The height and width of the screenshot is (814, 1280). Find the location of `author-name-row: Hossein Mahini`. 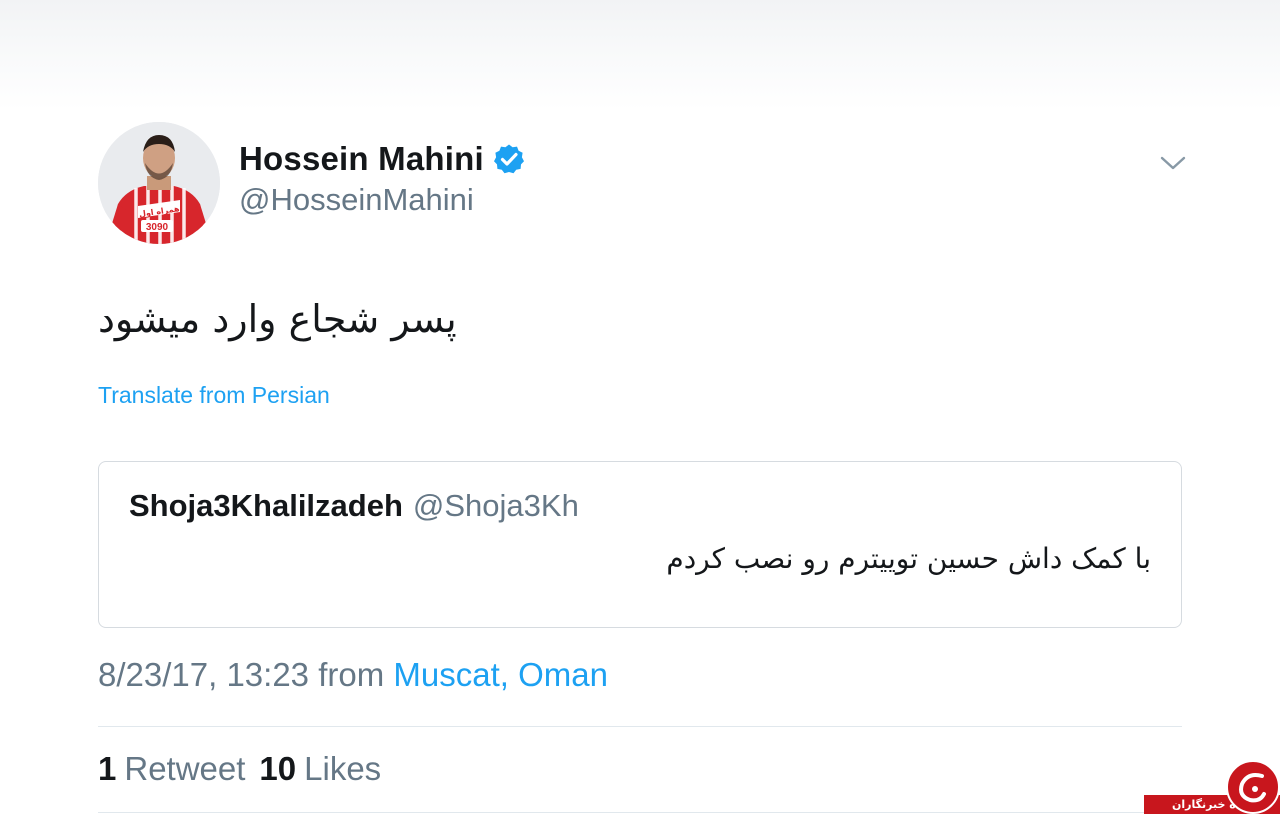

author-name-row: Hossein Mahini is located at coordinates (382, 159).